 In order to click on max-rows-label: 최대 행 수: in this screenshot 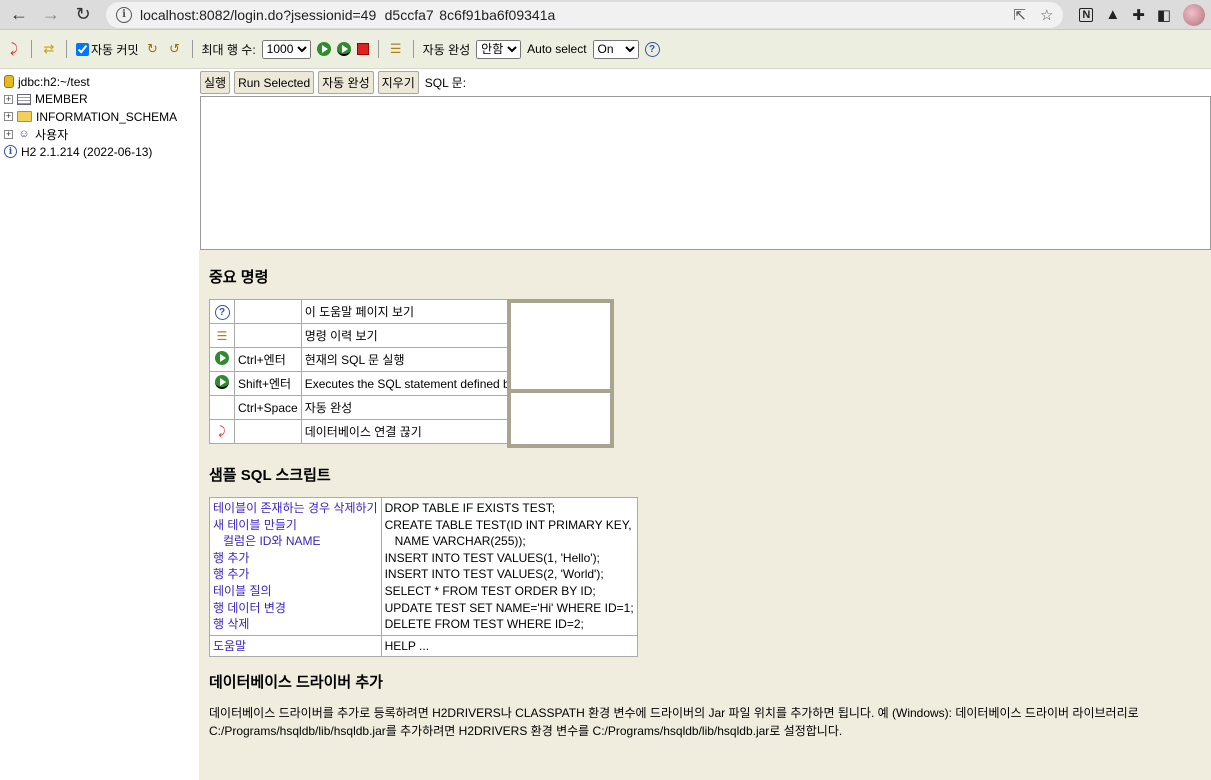, I will do `click(228, 49)`.